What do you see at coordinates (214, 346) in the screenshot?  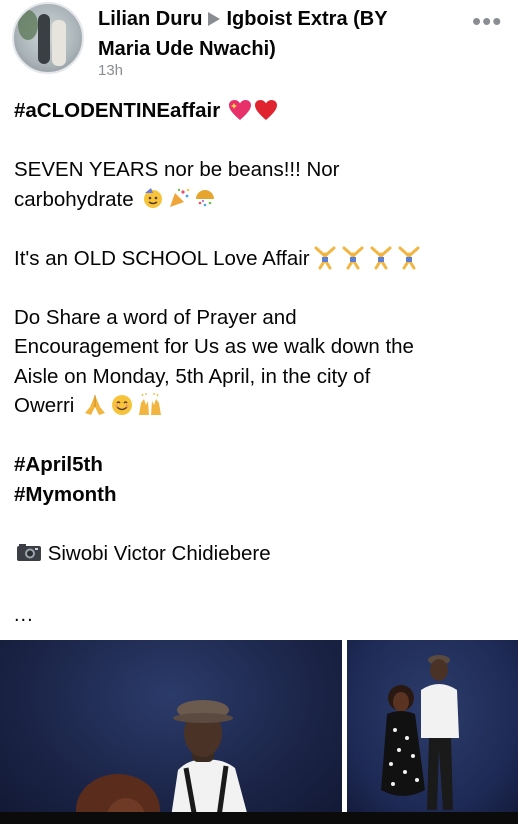 I see `post-line-5: Encouragement for Us as we walk down the` at bounding box center [214, 346].